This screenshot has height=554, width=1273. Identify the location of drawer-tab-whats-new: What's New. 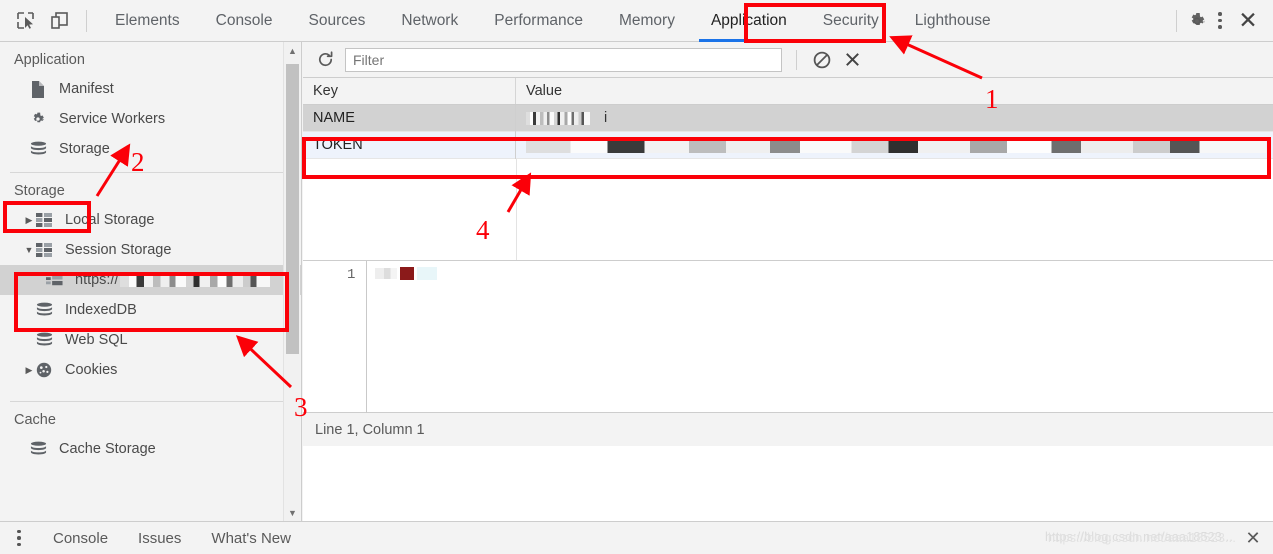
(251, 538).